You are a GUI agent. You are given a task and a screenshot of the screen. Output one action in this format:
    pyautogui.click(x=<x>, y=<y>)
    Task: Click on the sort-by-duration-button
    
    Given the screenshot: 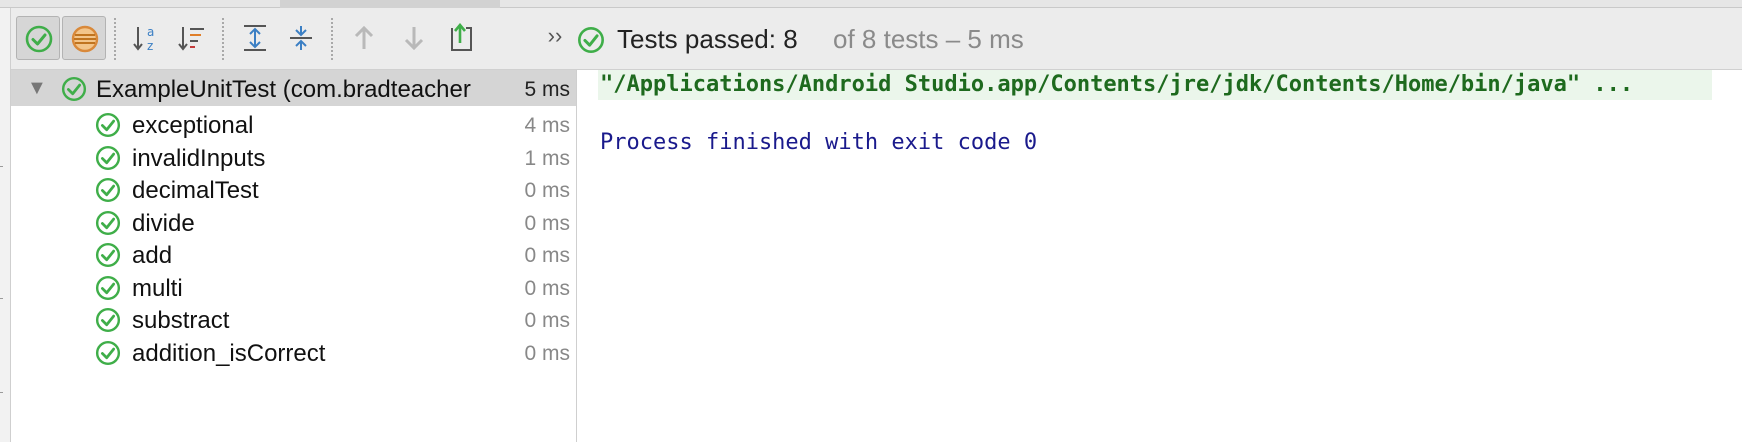 What is the action you would take?
    pyautogui.click(x=192, y=38)
    